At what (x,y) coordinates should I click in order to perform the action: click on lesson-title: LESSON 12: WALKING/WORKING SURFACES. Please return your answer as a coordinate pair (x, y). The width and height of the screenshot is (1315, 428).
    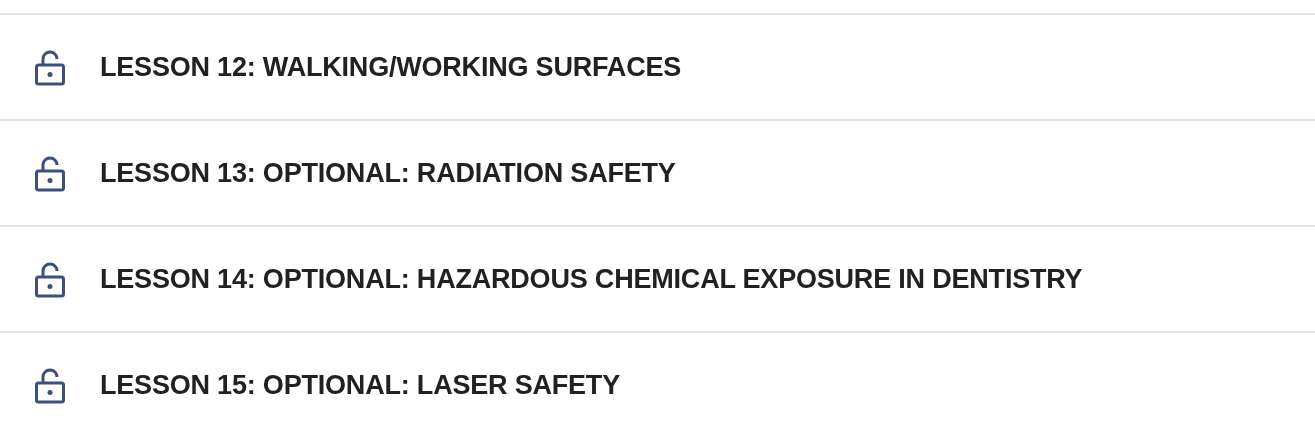
    Looking at the image, I should click on (391, 67).